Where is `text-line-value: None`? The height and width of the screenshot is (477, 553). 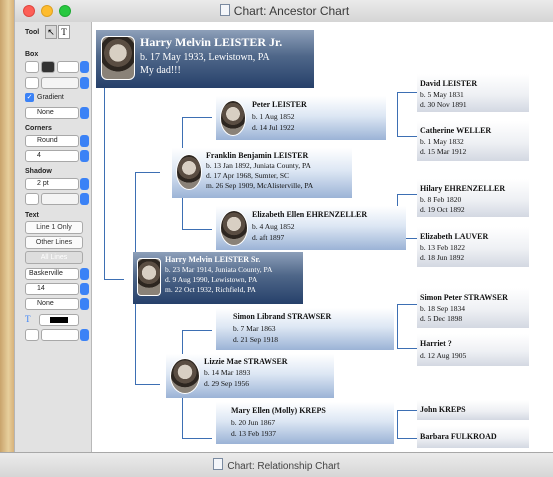
text-line-value: None is located at coordinates (45, 303).